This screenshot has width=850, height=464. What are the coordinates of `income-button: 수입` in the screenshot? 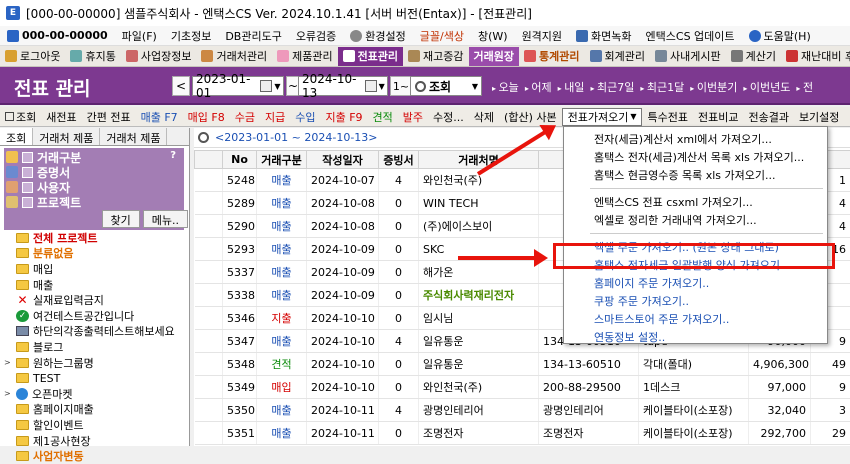 It's located at (305, 117).